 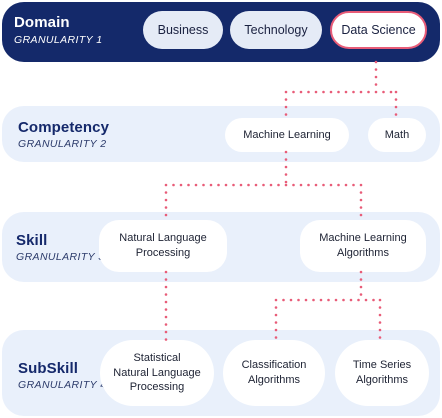 What do you see at coordinates (163, 246) in the screenshot?
I see `skill-nlp-node: Natural Language Processing` at bounding box center [163, 246].